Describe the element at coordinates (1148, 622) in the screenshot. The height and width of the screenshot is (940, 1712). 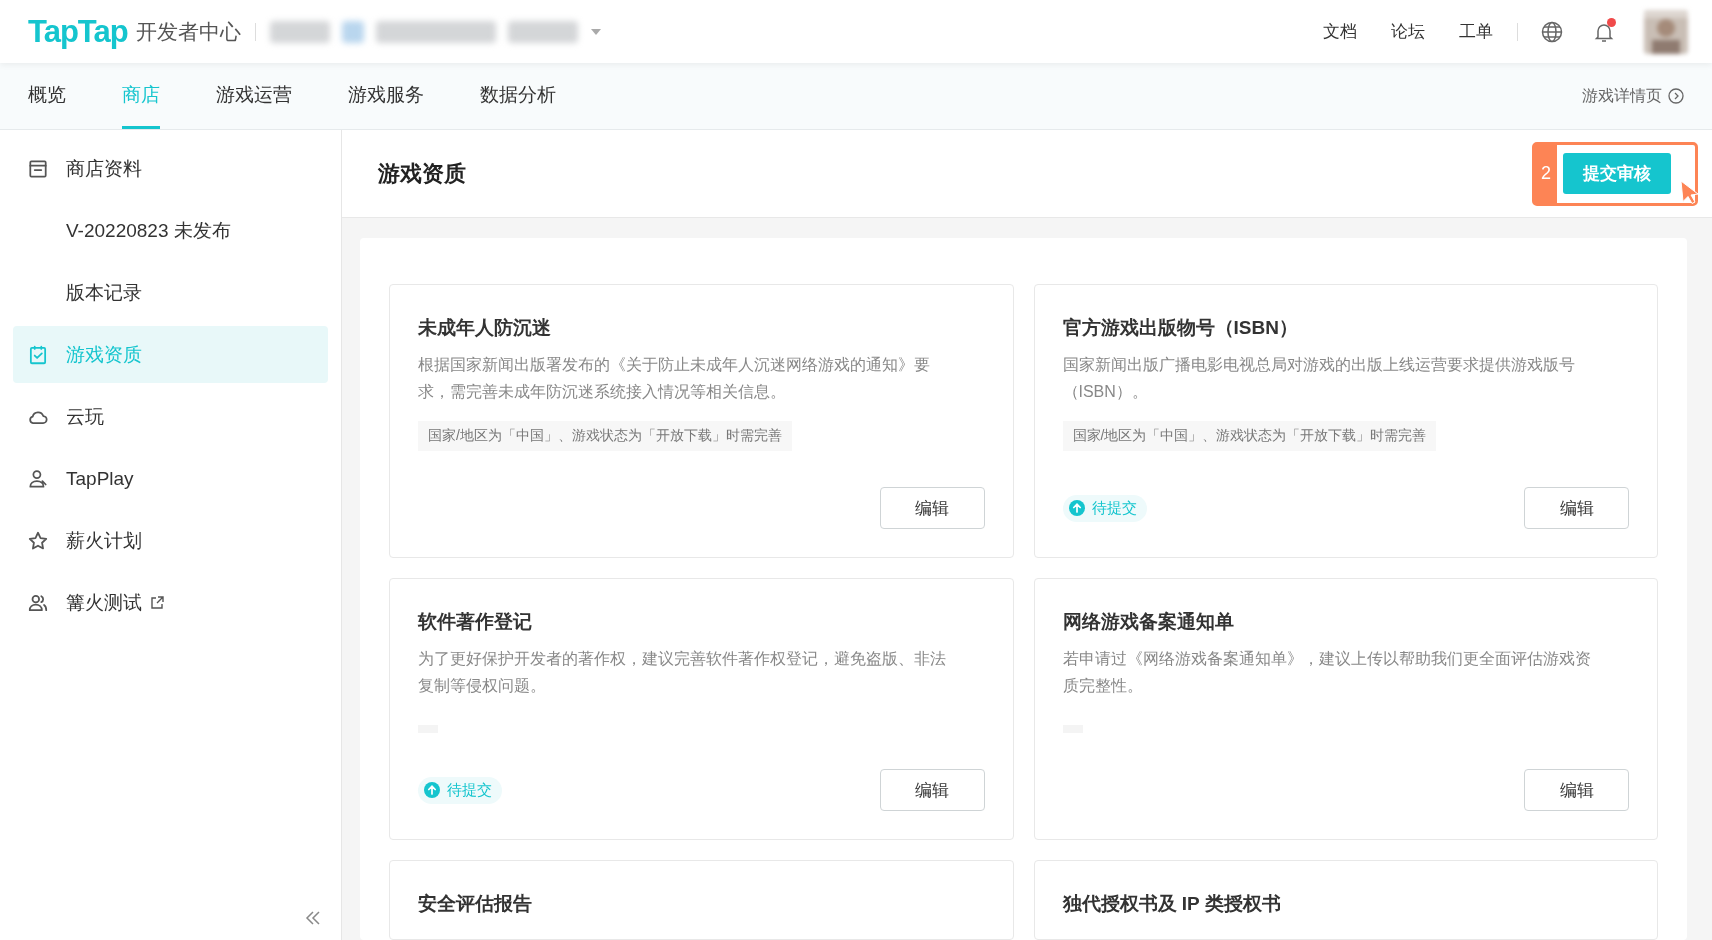
I see `card-title: 网络游戏备案通知单` at that location.